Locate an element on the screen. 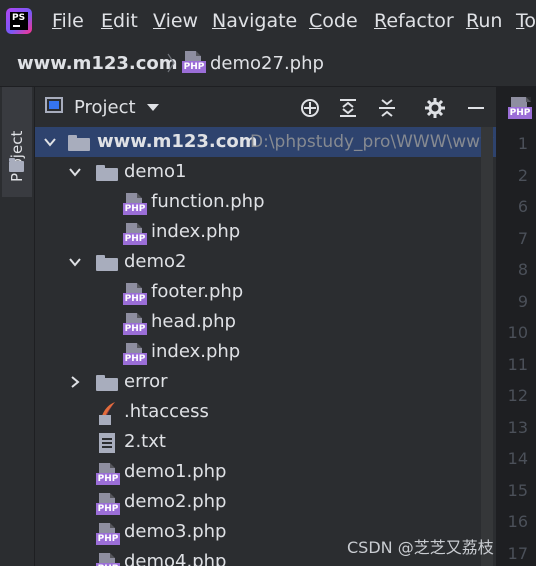  tree-item-label: demo1.php is located at coordinates (175, 471).